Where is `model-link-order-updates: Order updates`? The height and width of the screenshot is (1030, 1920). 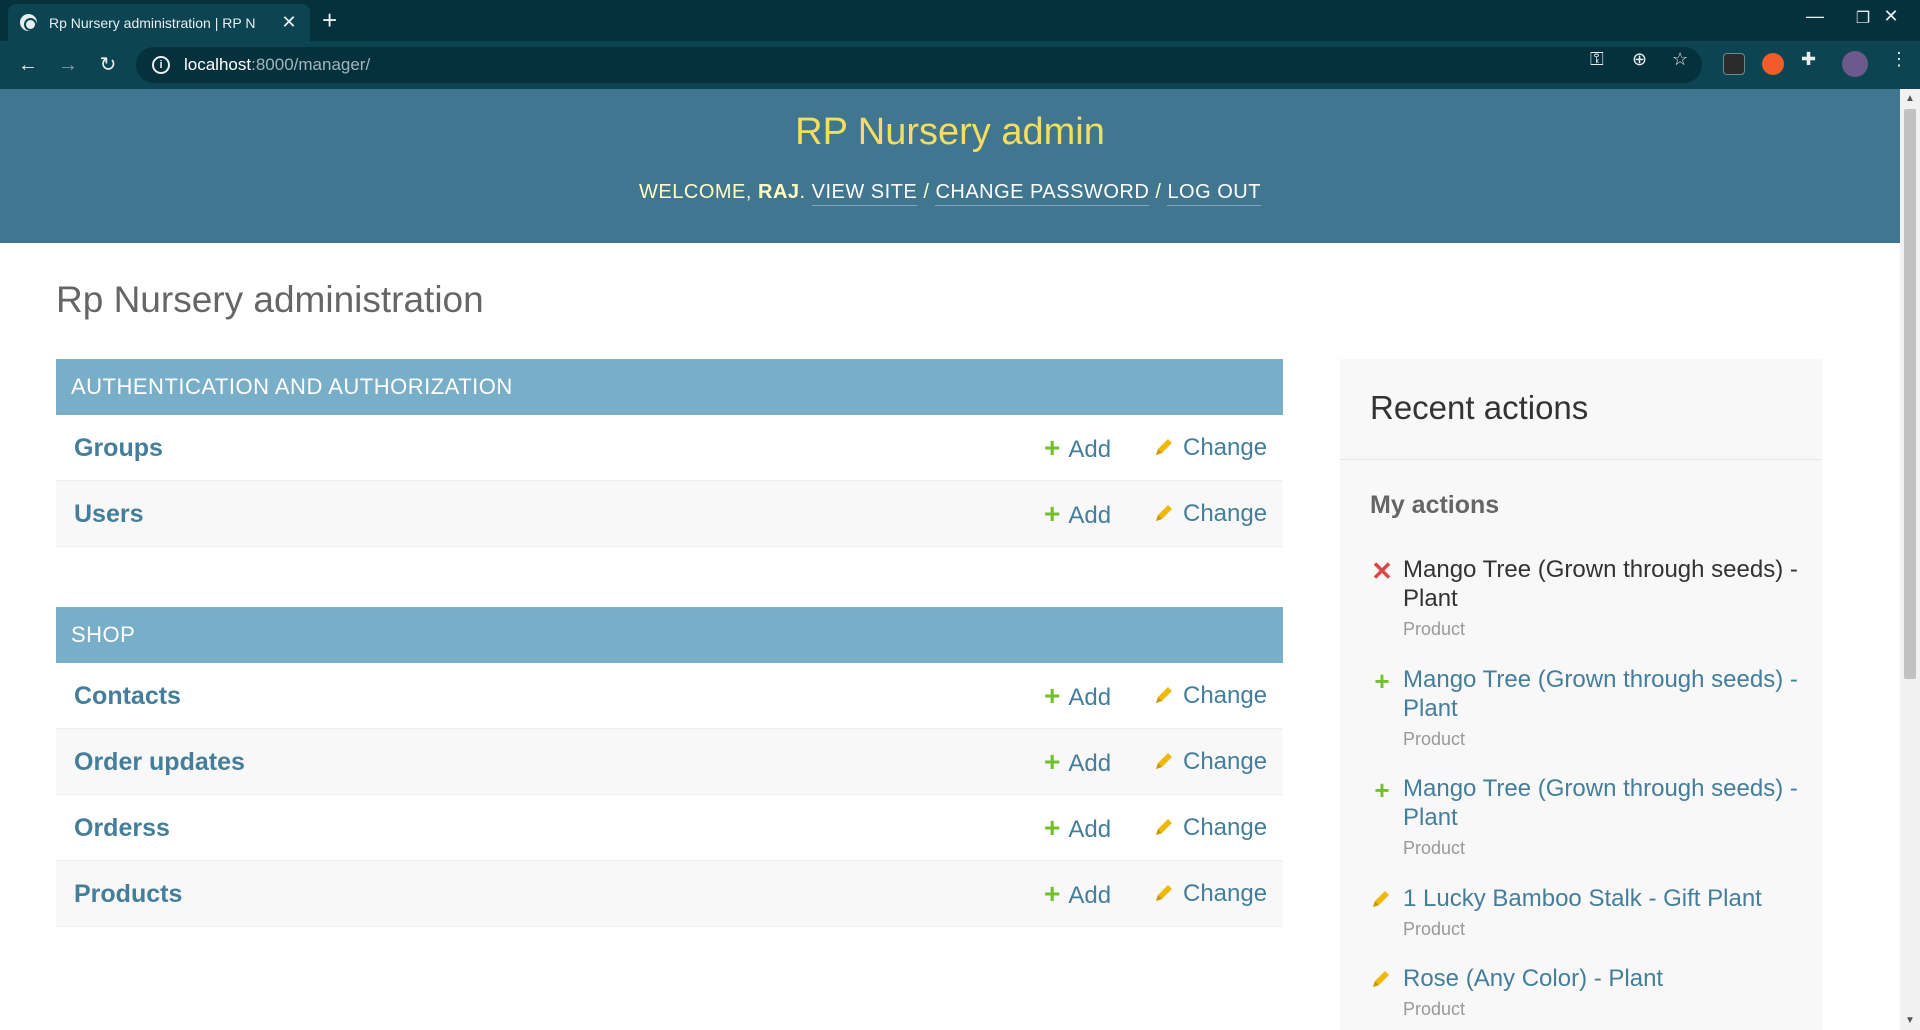 model-link-order-updates: Order updates is located at coordinates (159, 762).